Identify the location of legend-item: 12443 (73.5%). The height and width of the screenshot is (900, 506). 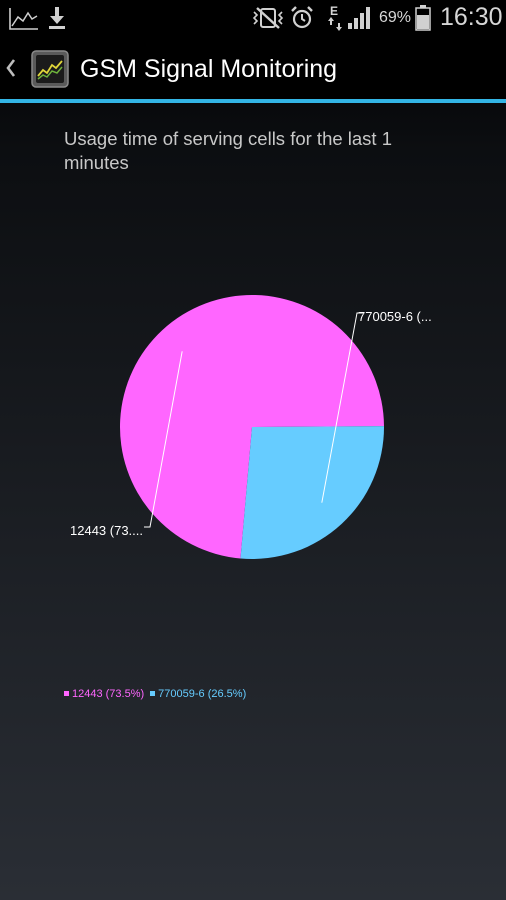
(104, 694).